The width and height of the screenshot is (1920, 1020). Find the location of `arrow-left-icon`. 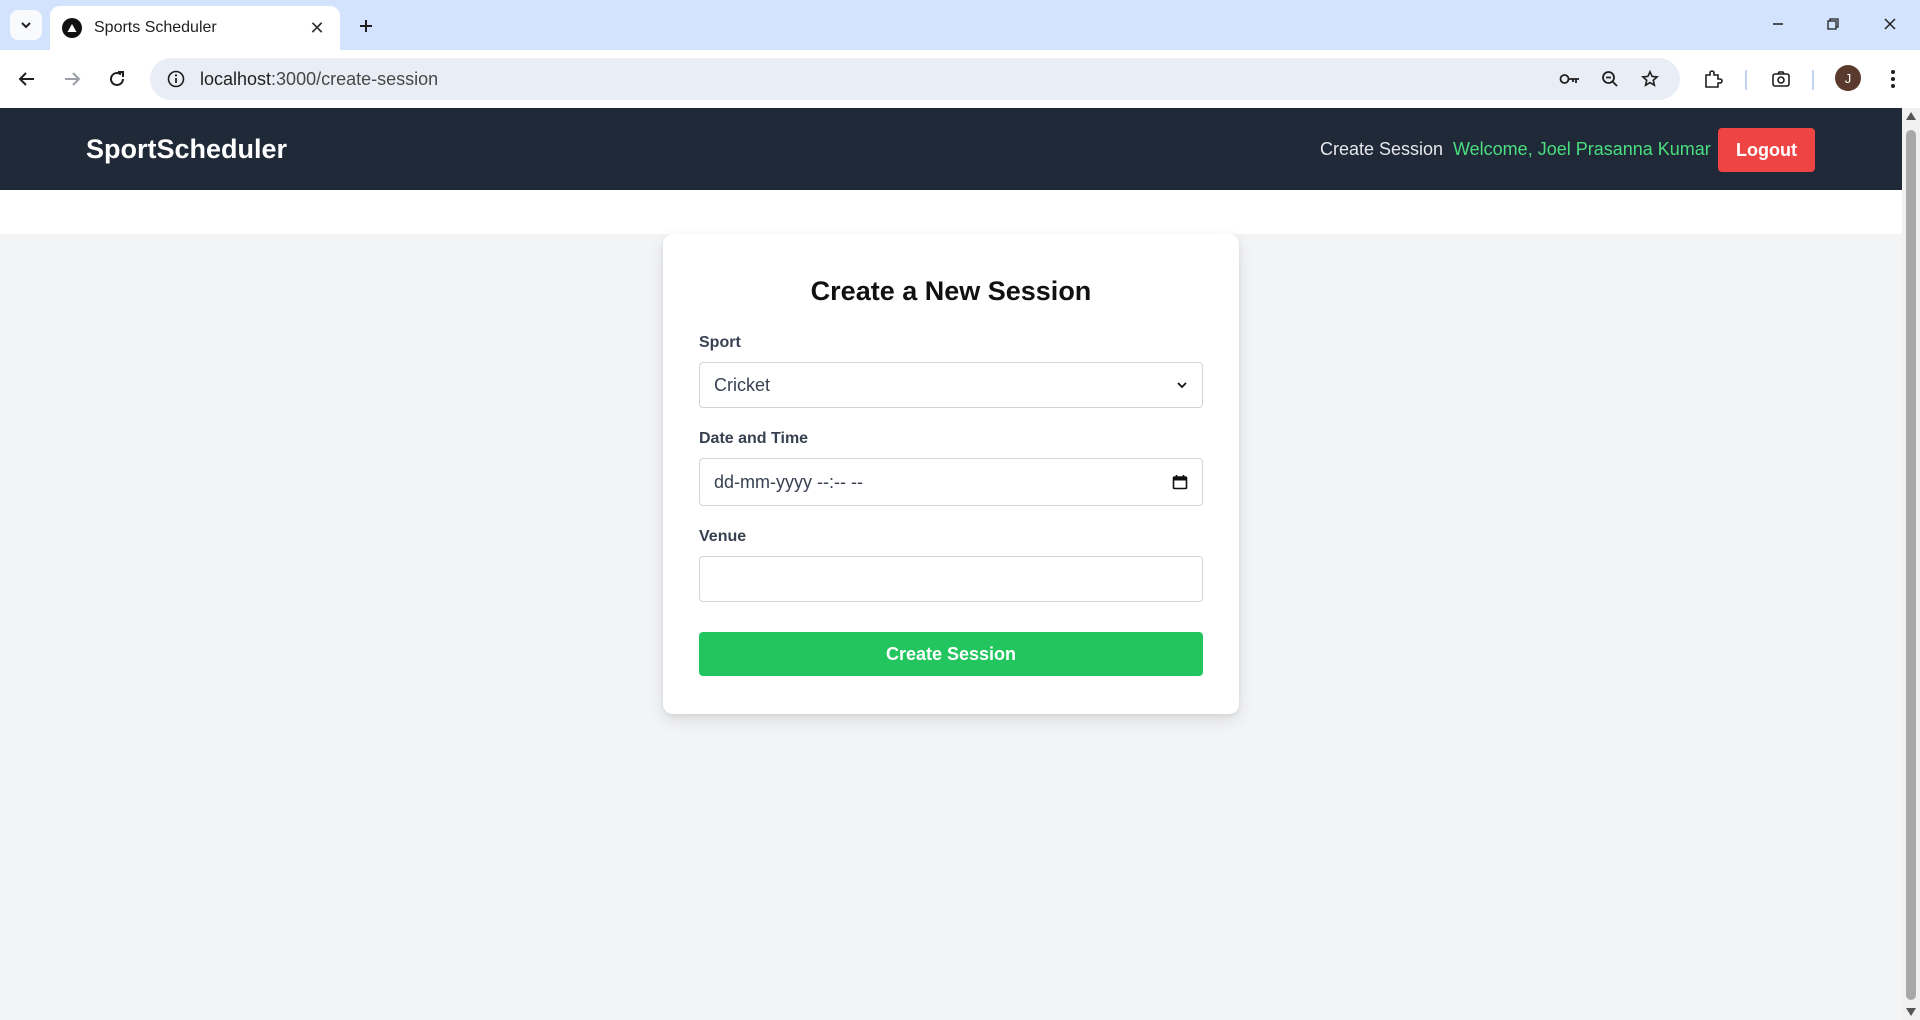

arrow-left-icon is located at coordinates (26, 79).